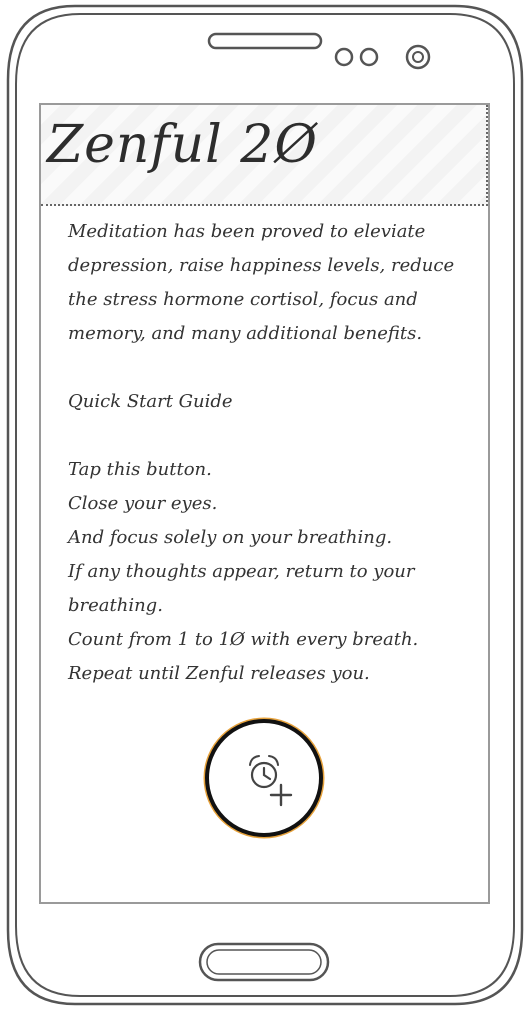  I want to click on app-title: Zenful 2Ø, so click(183, 145).